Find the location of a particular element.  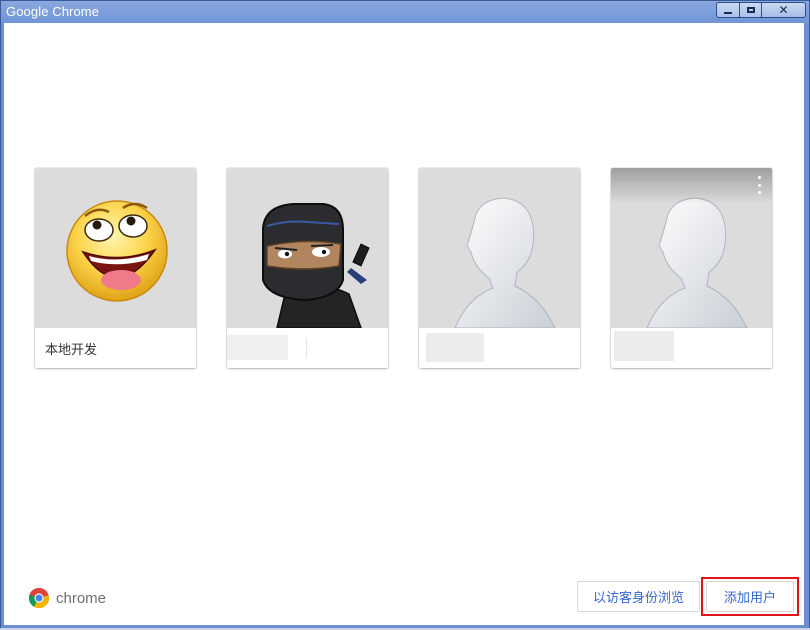

window-controls: ✕ is located at coordinates (761, 10).